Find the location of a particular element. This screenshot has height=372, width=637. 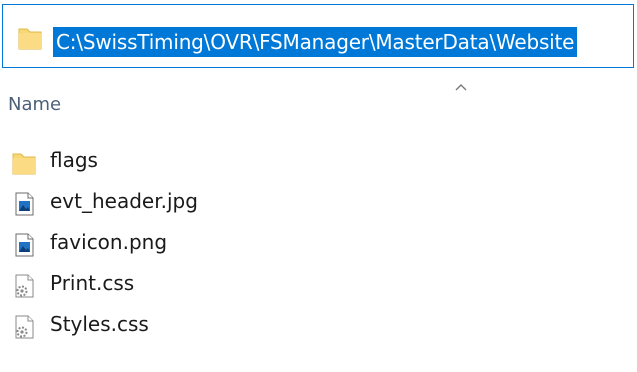

file-name: evt_header.jpg is located at coordinates (124, 201).